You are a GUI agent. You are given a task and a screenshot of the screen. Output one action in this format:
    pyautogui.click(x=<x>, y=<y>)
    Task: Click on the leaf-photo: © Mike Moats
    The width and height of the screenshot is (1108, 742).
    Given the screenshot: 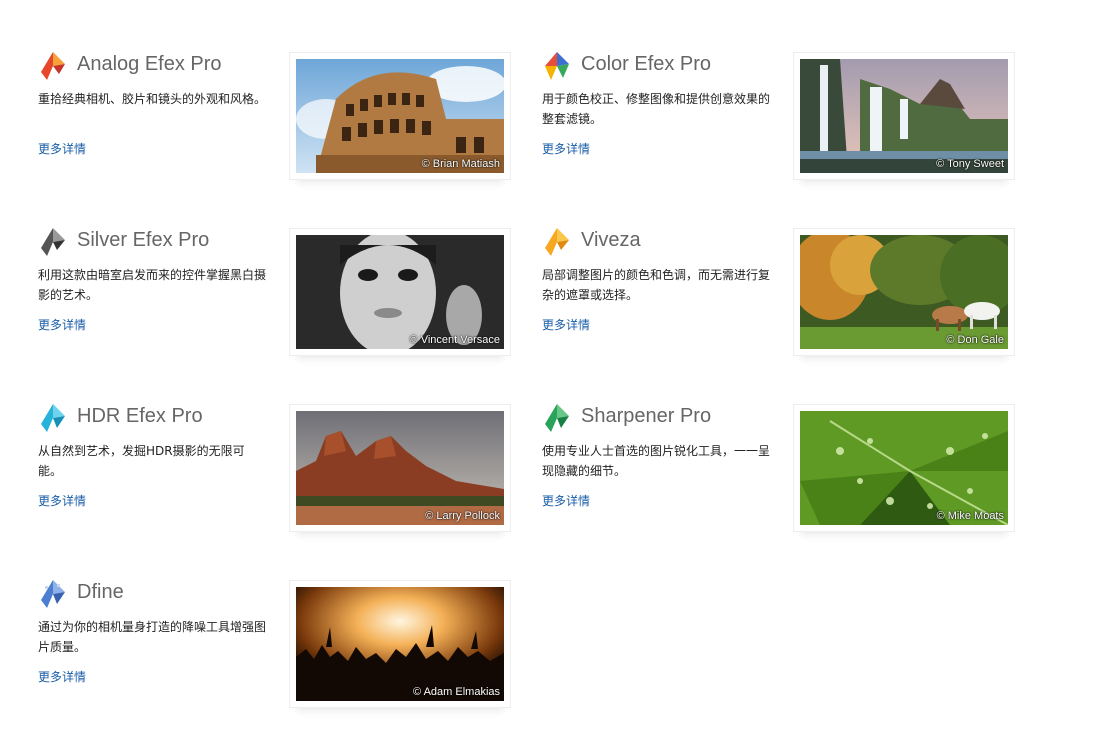 What is the action you would take?
    pyautogui.click(x=904, y=468)
    